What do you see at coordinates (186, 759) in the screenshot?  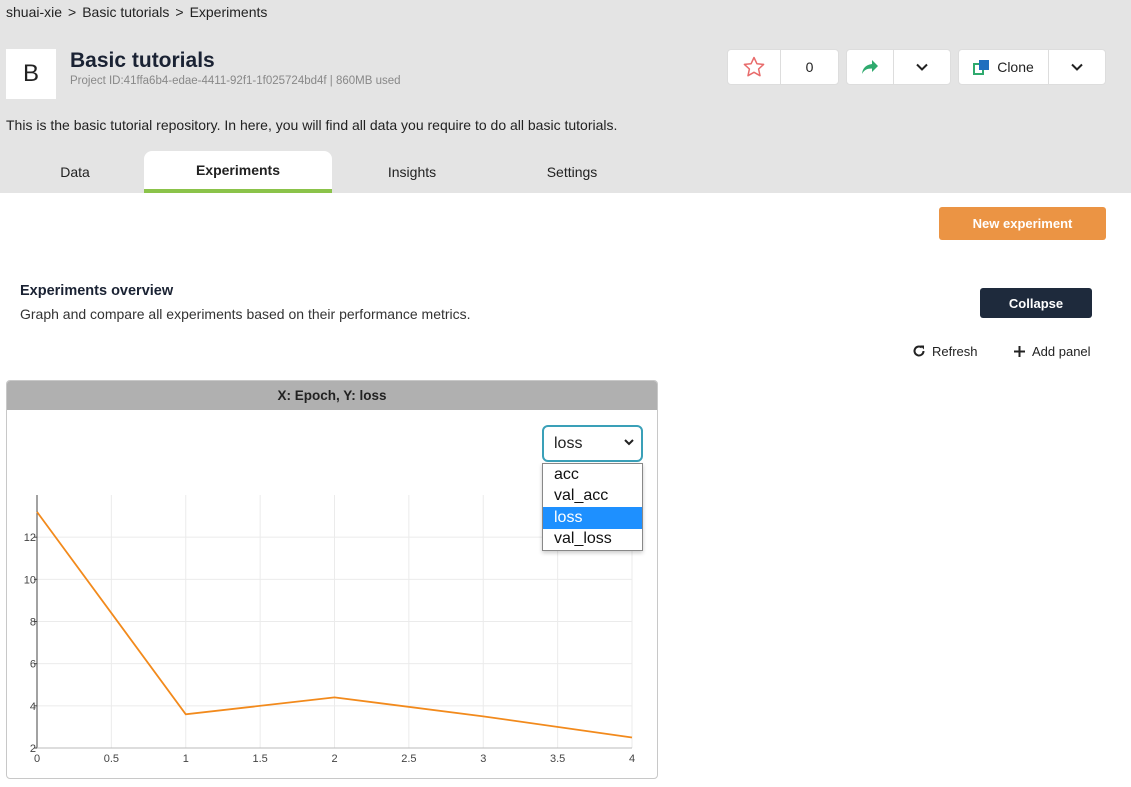 I see `x-tick-label: 1` at bounding box center [186, 759].